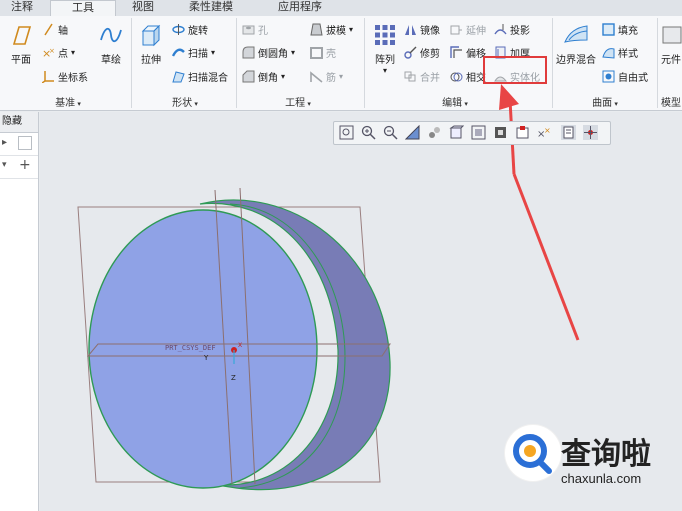 This screenshot has height=511, width=682. What do you see at coordinates (283, 76) in the screenshot?
I see `chamfer-dropdown-icon: ▾` at bounding box center [283, 76].